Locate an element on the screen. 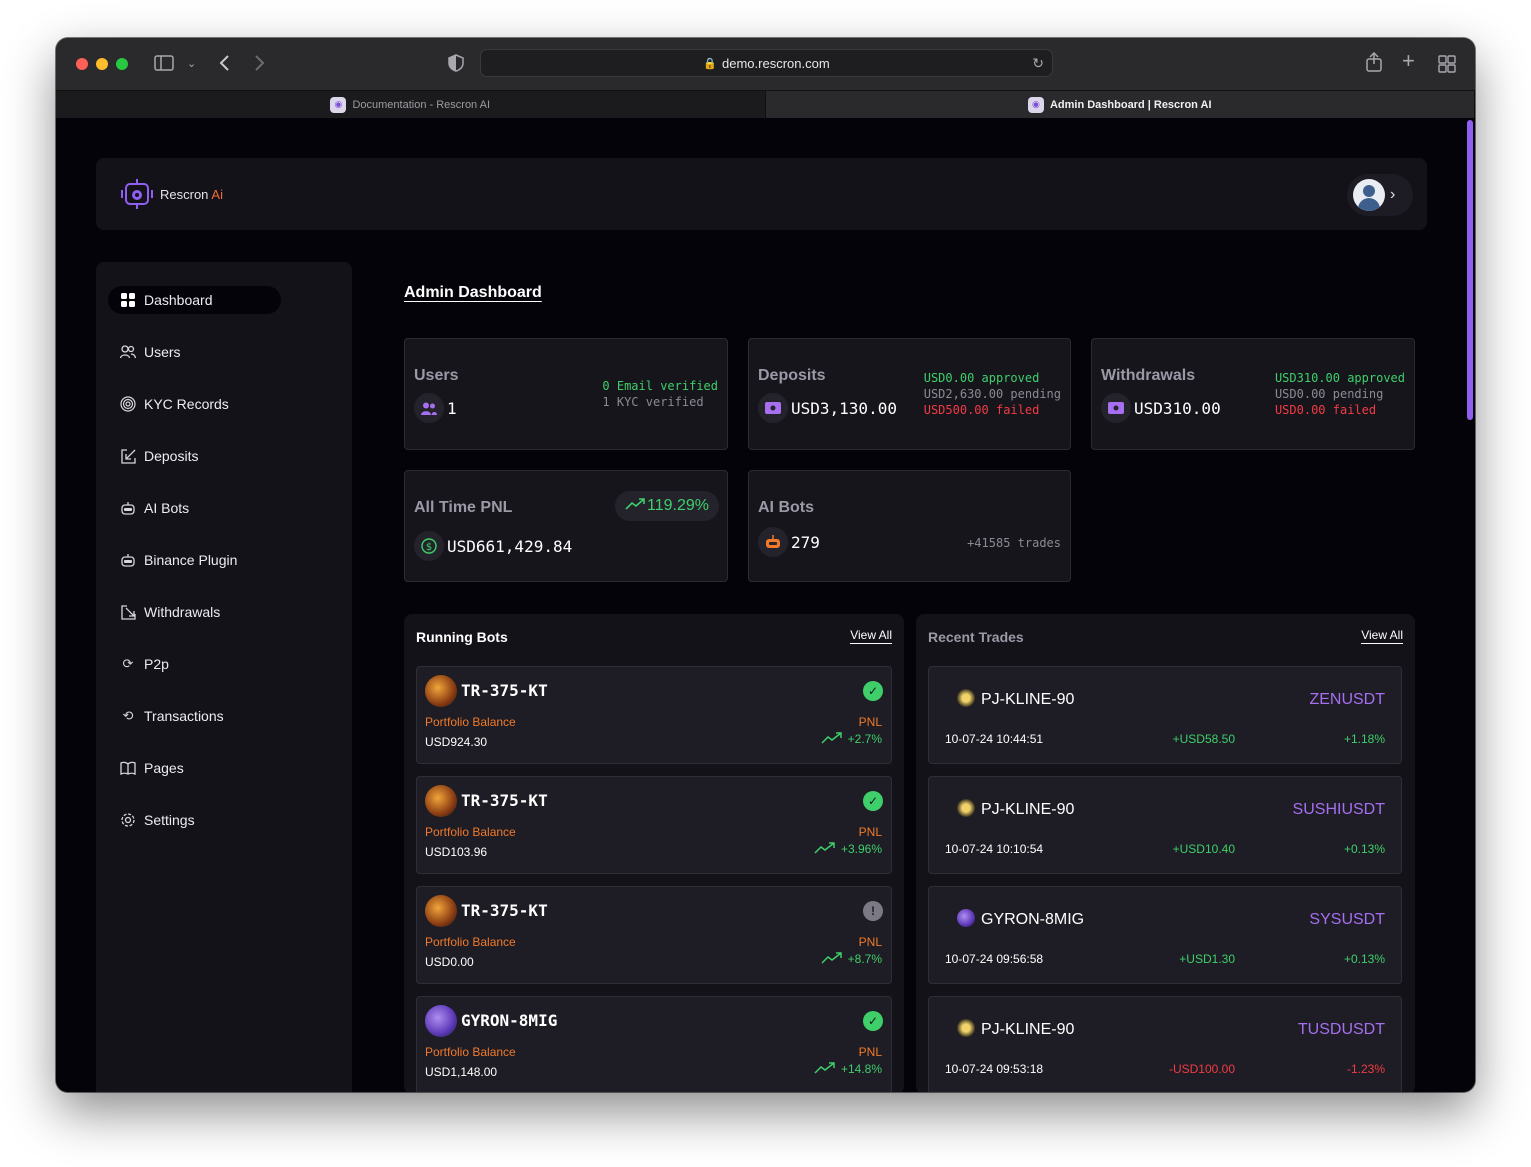 This screenshot has width=1531, height=1167. browser-titlebar: ⌄ 🔒 demo.rescron.com ↻ + is located at coordinates (765, 64).